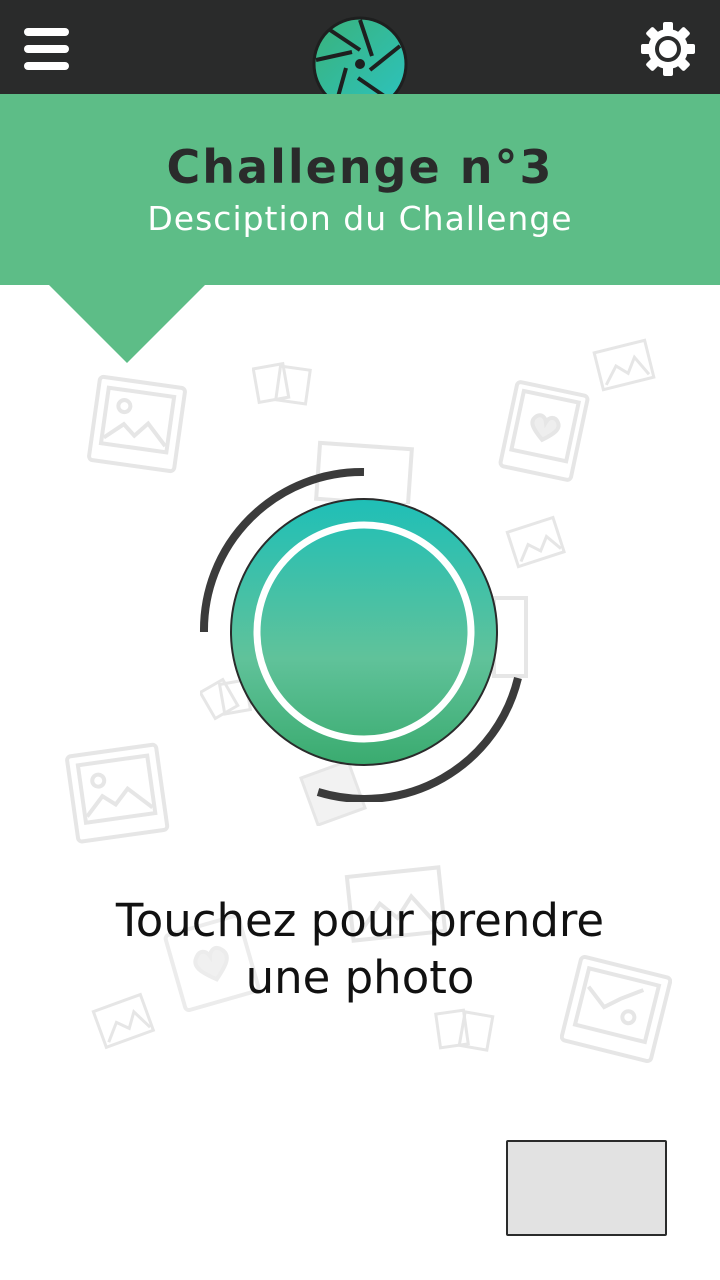  I want to click on hamburger-menu-icon, so click(46, 50).